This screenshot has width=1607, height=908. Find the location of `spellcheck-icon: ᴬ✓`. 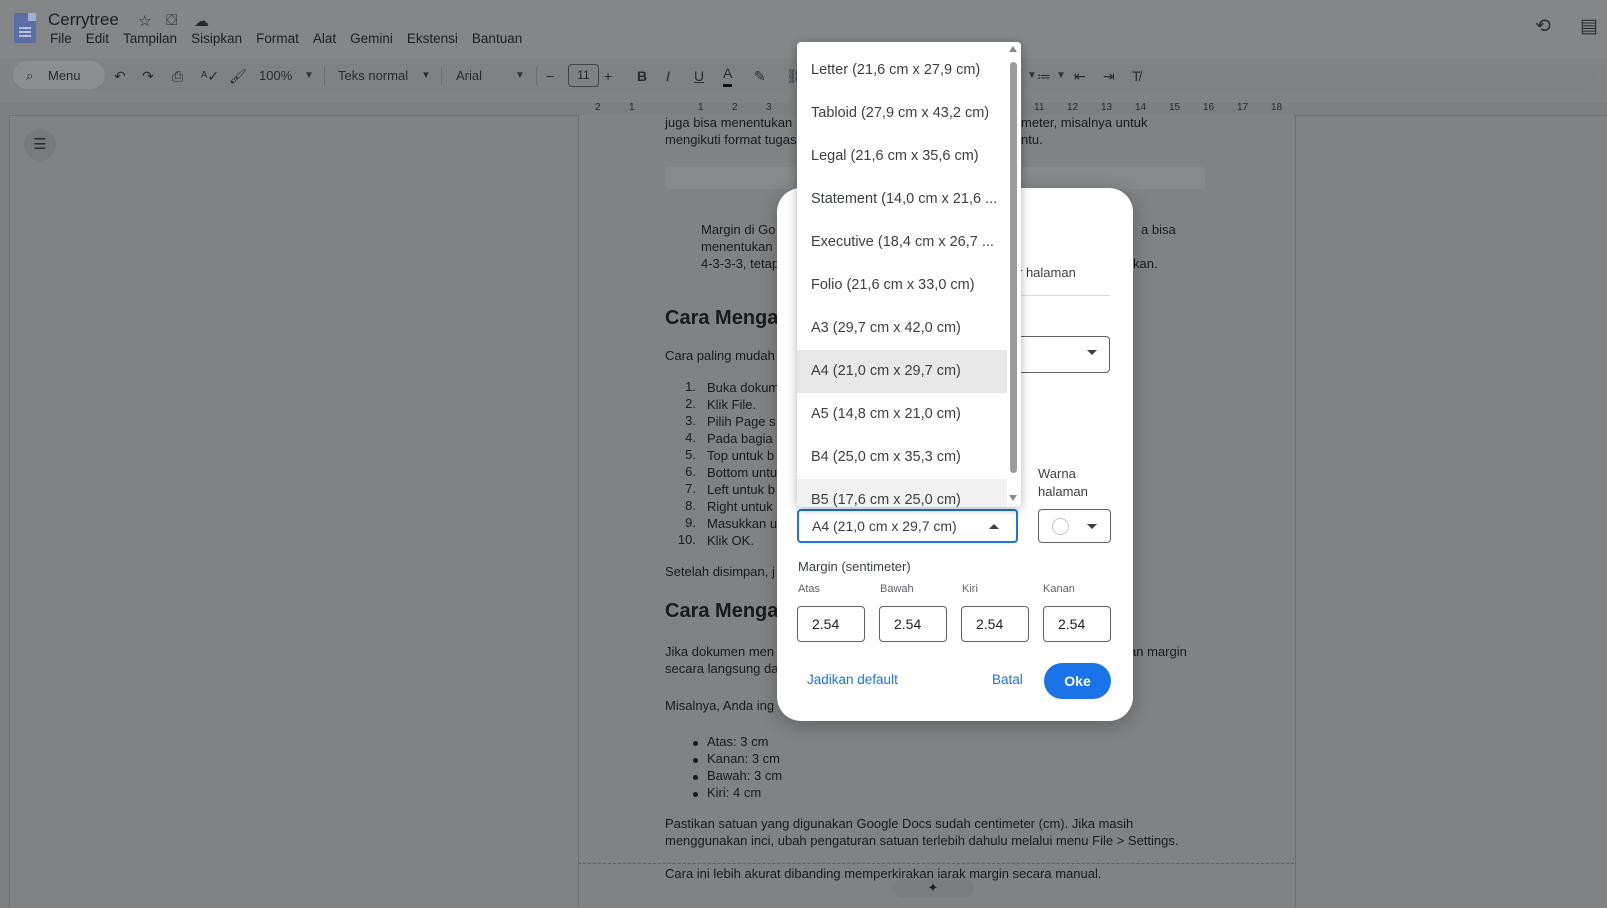

spellcheck-icon: ᴬ✓ is located at coordinates (210, 76).